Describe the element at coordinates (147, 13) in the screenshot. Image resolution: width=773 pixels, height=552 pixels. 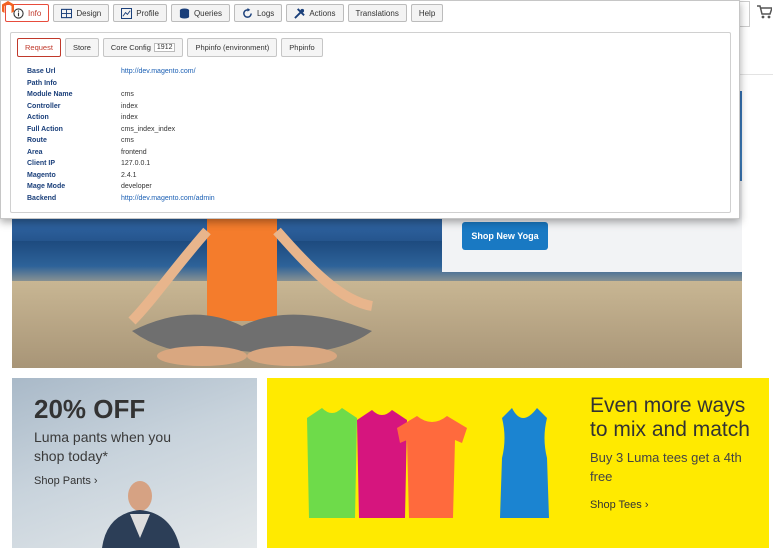
I see `tab-profile-label: Profile` at that location.